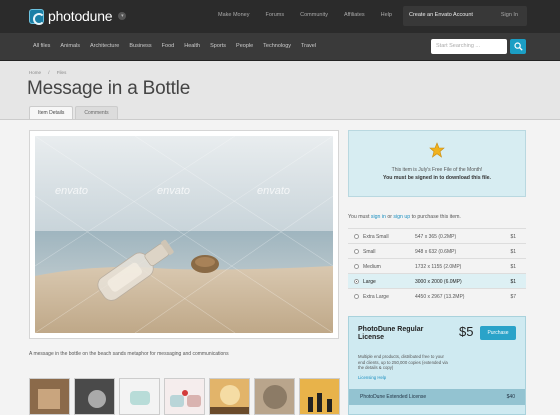 The width and height of the screenshot is (560, 415). I want to click on purchase-button: Purchase, so click(498, 333).